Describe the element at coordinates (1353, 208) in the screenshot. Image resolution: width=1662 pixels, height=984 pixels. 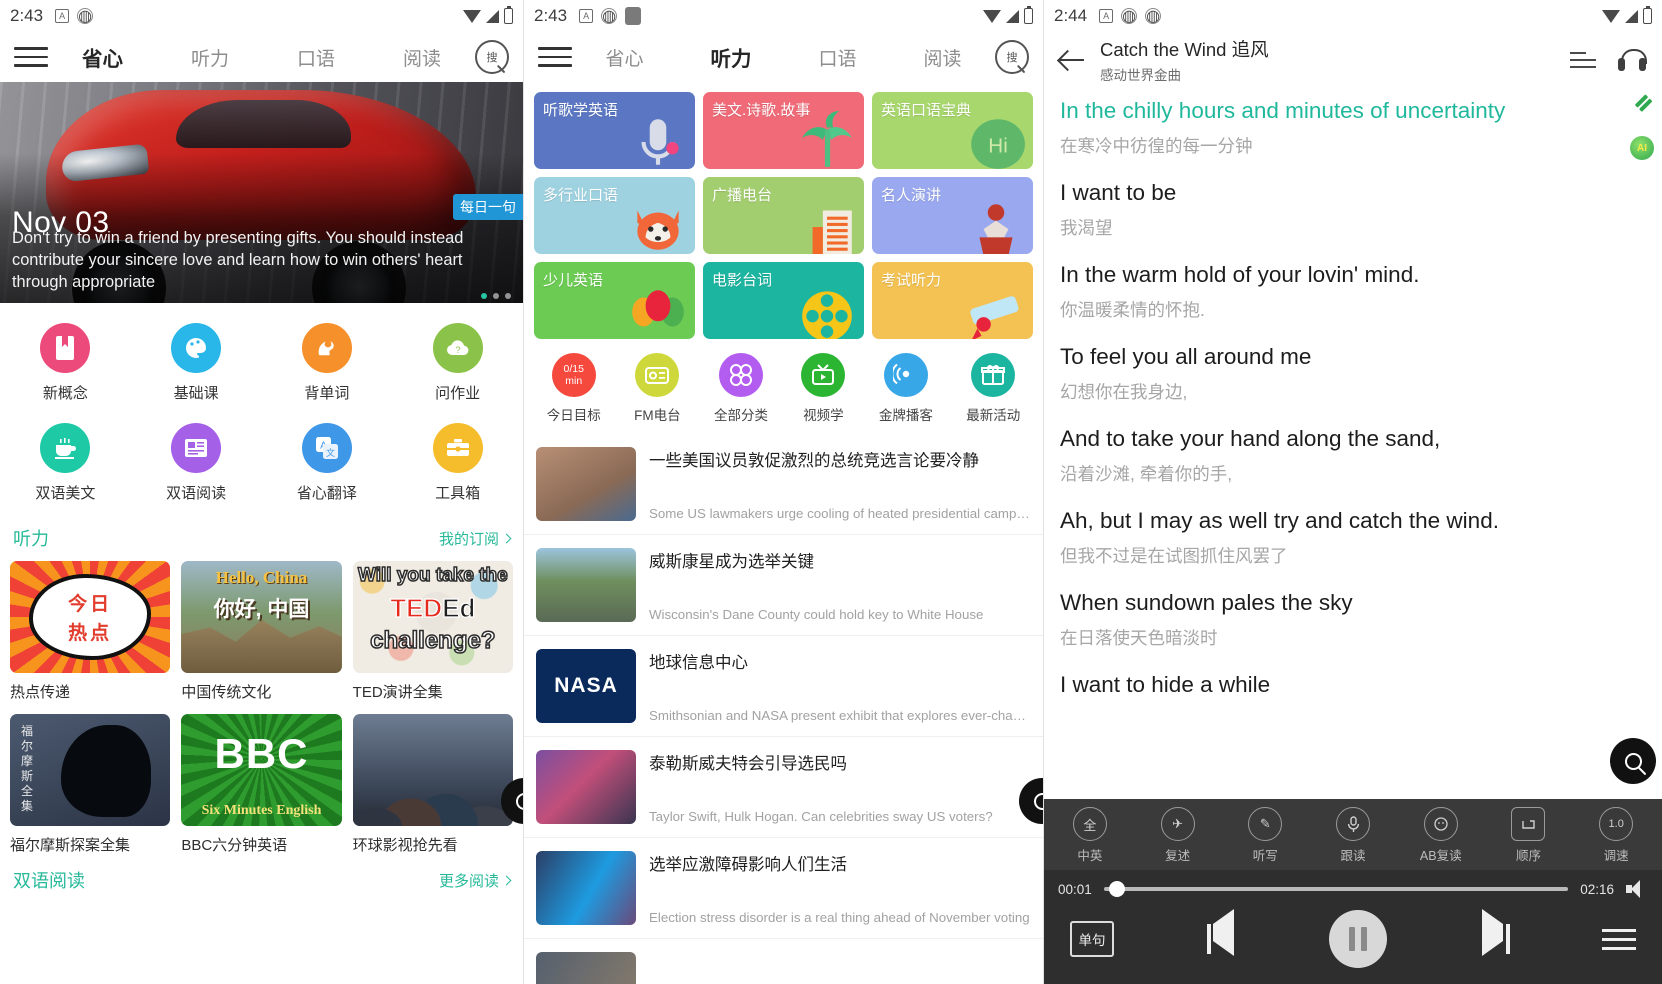
I see `lyric-line-1: I want to be 我渴望` at that location.